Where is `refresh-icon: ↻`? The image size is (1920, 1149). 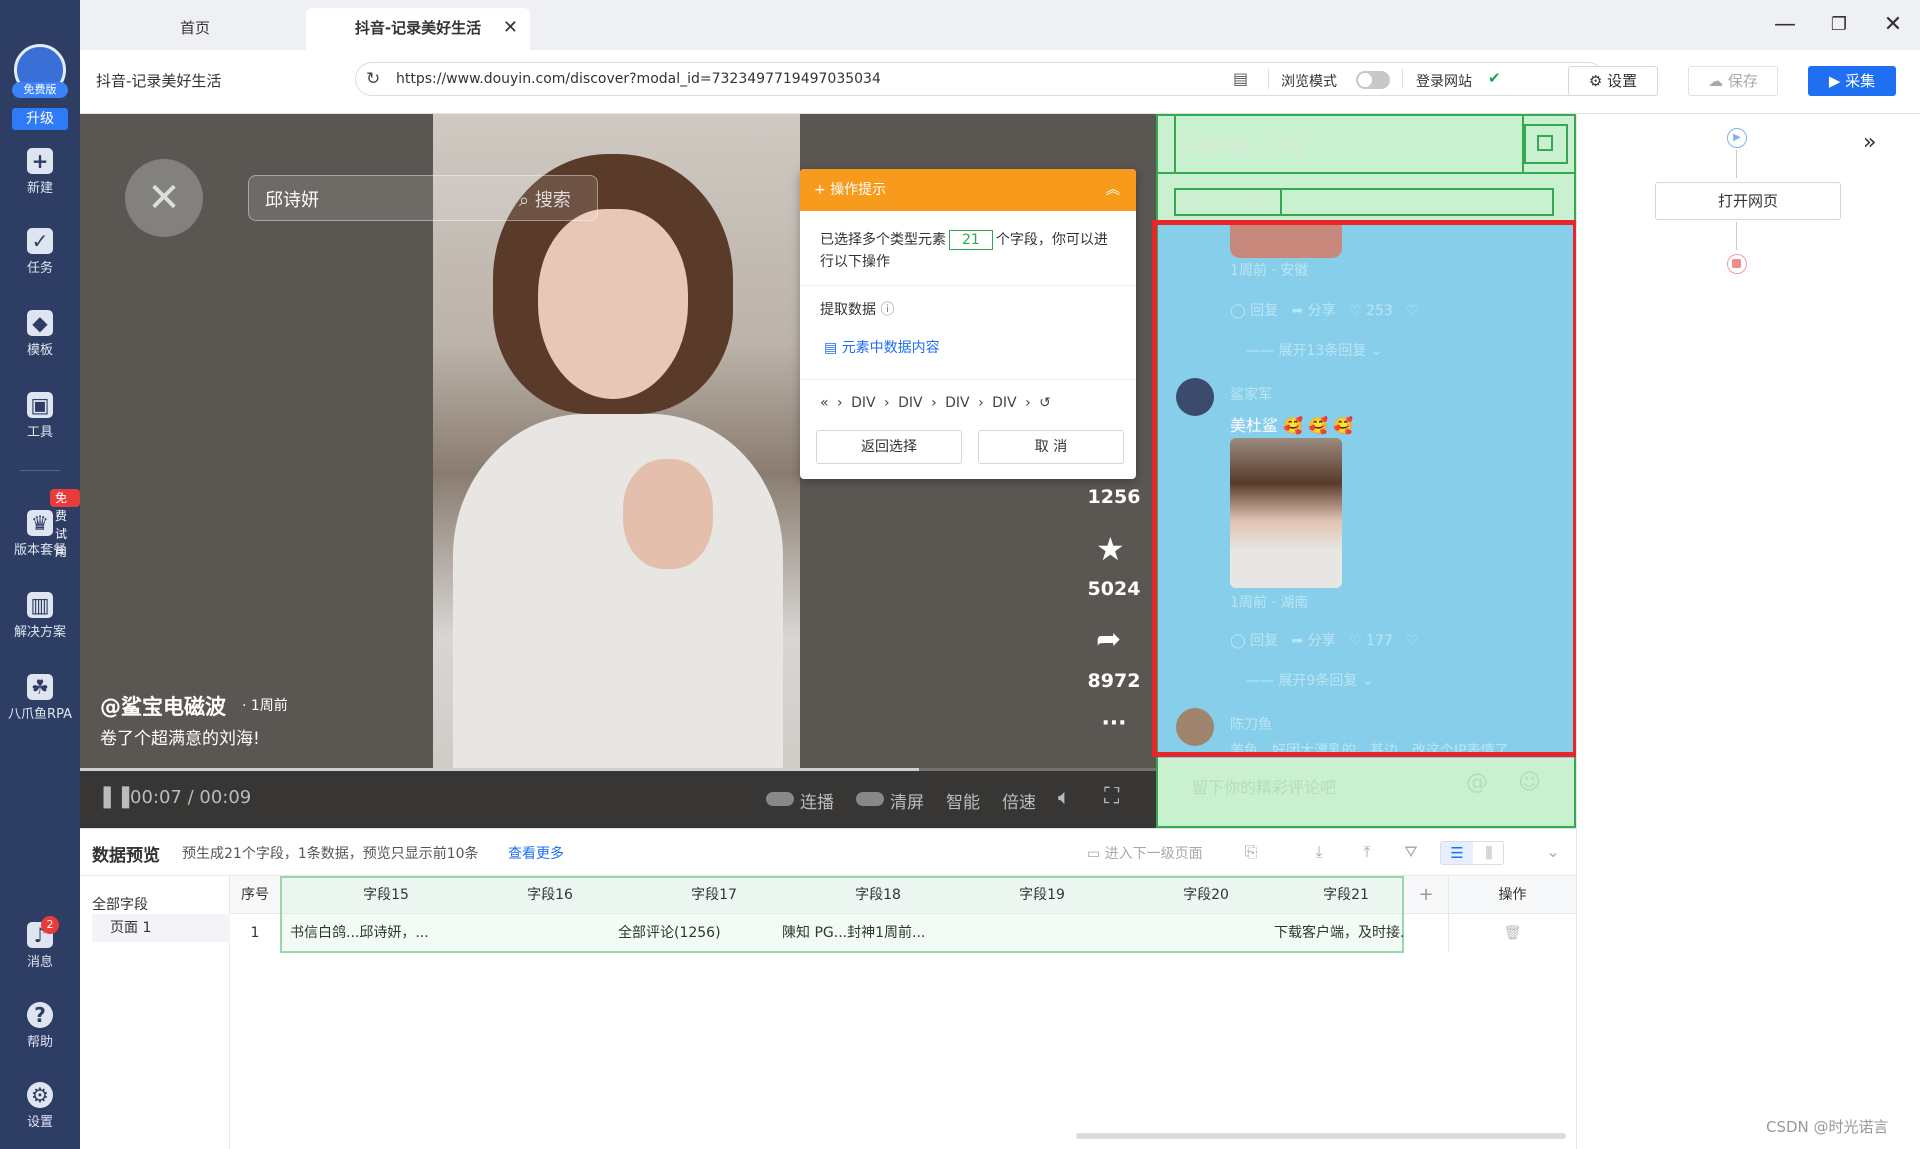 refresh-icon: ↻ is located at coordinates (373, 79).